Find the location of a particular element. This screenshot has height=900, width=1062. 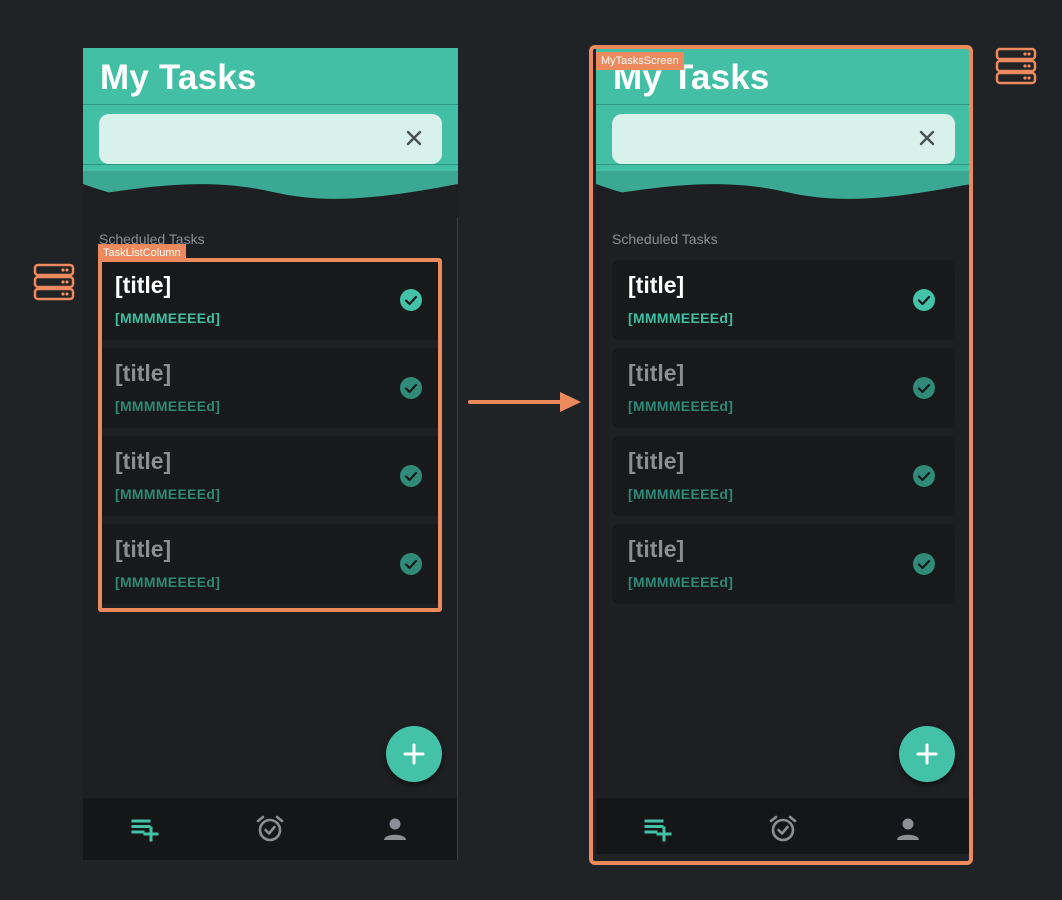

bottom-nav is located at coordinates (270, 829).